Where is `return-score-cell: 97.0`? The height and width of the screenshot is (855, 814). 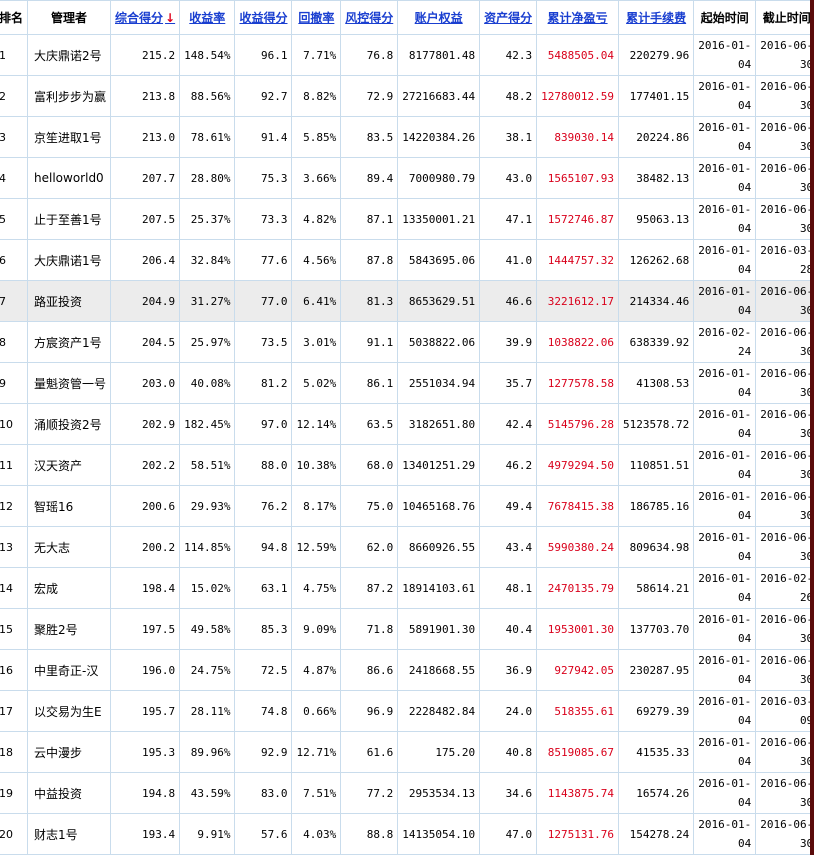 return-score-cell: 97.0 is located at coordinates (263, 424).